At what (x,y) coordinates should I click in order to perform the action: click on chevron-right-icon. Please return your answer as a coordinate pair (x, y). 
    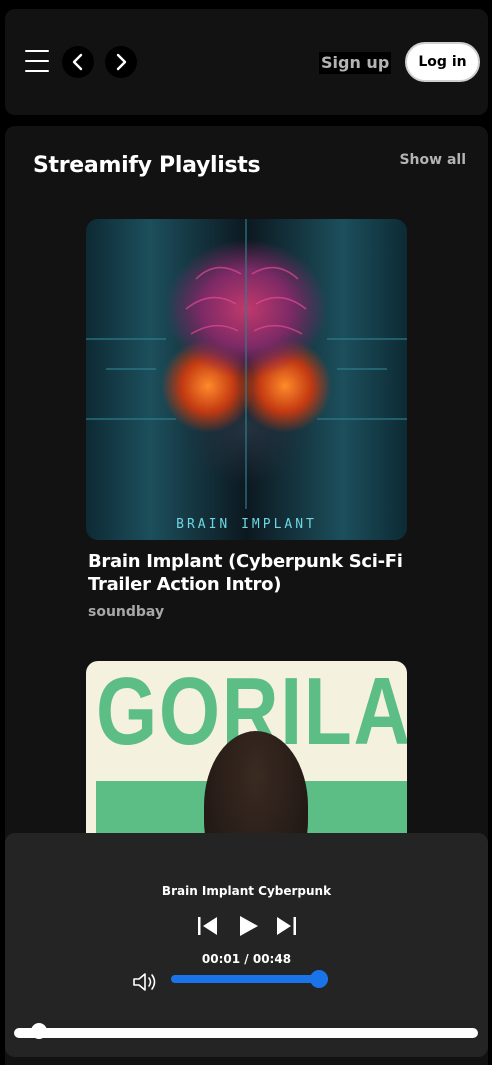
    Looking at the image, I should click on (121, 62).